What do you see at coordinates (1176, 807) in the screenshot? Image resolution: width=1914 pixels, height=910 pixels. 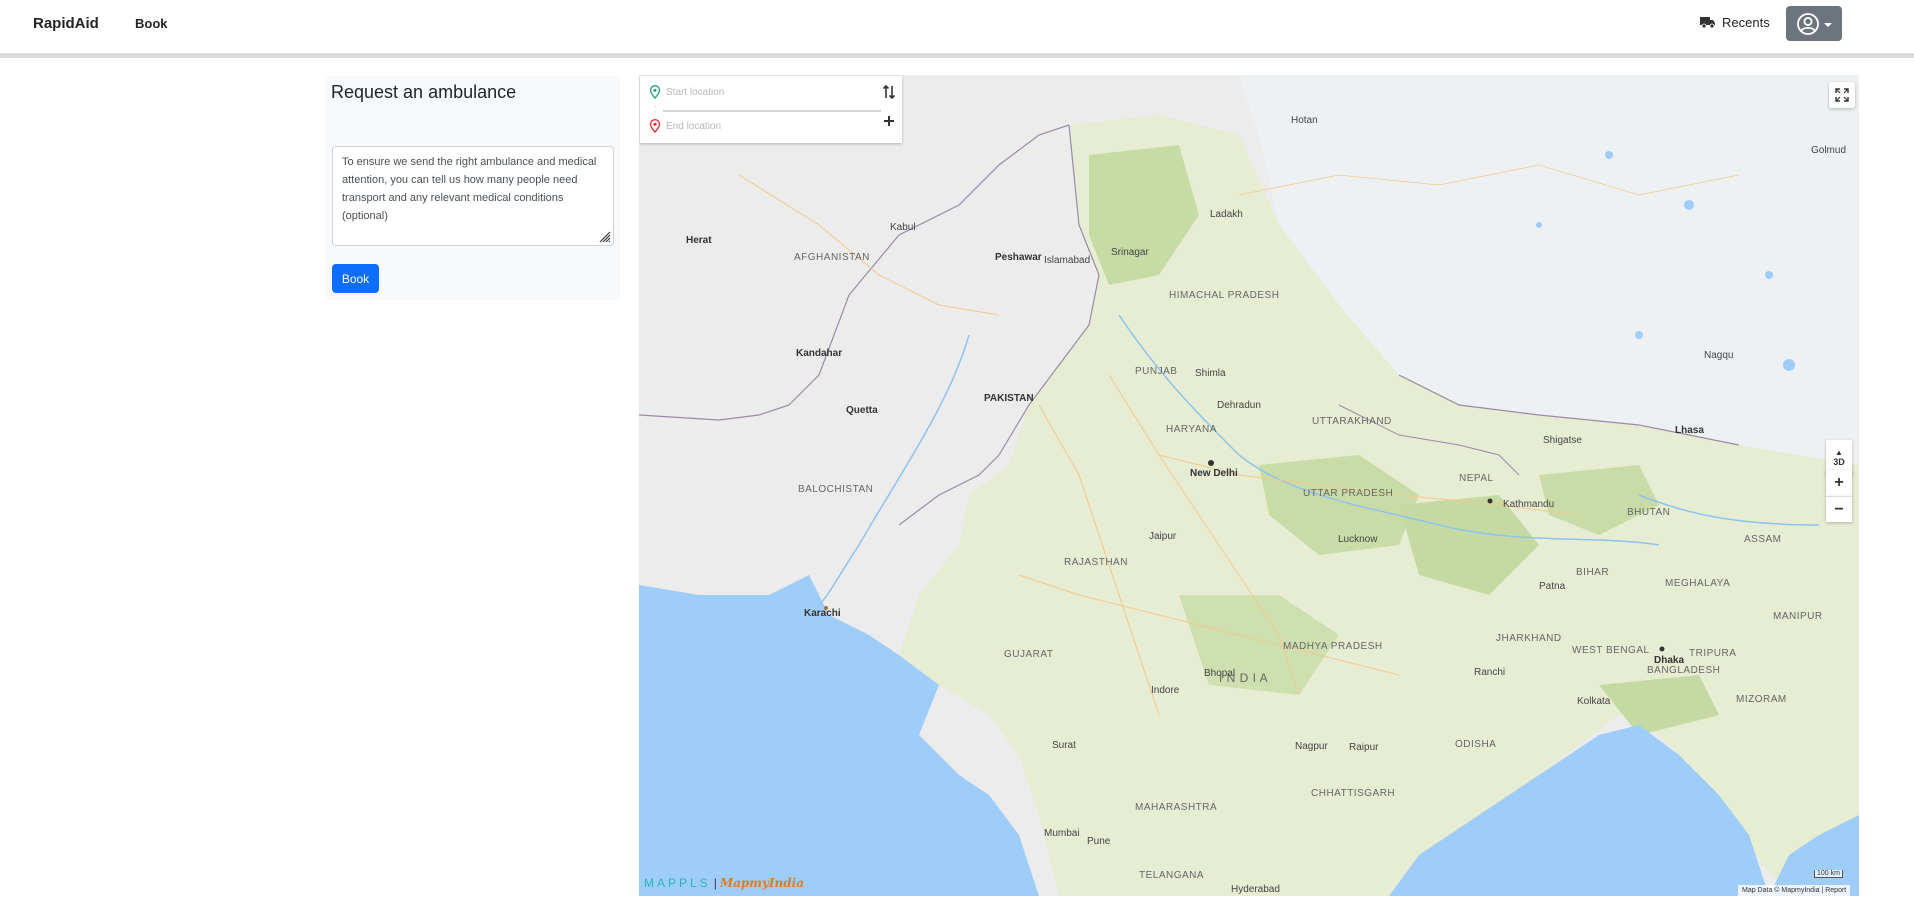 I see `map-label-maharashtra: MAHARASHTRA` at bounding box center [1176, 807].